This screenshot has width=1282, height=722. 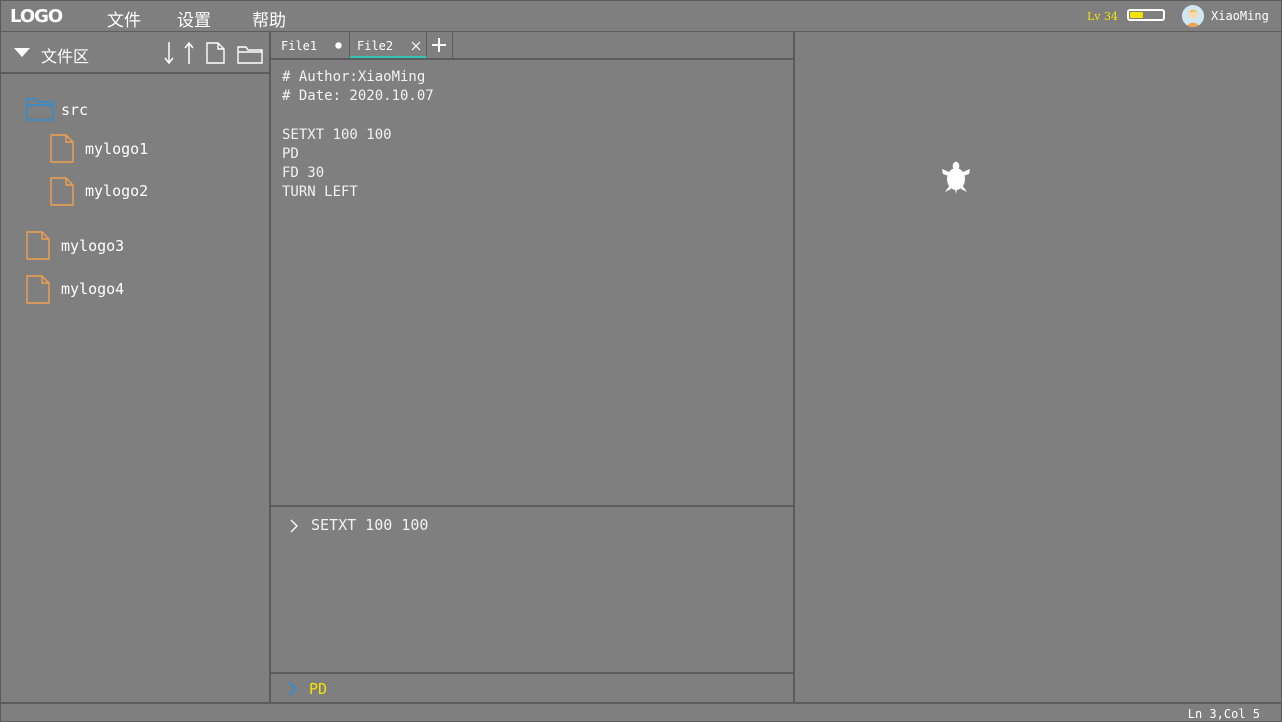 I want to click on turtle-icon, so click(x=956, y=178).